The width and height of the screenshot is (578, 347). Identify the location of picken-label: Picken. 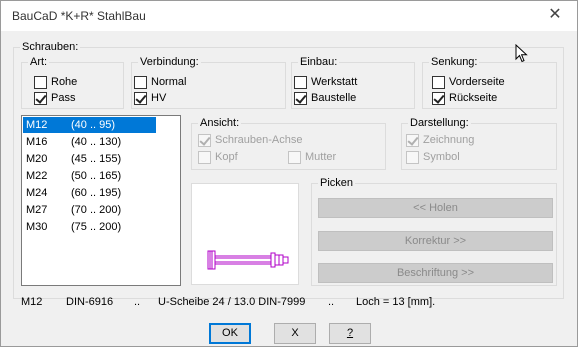
(337, 183).